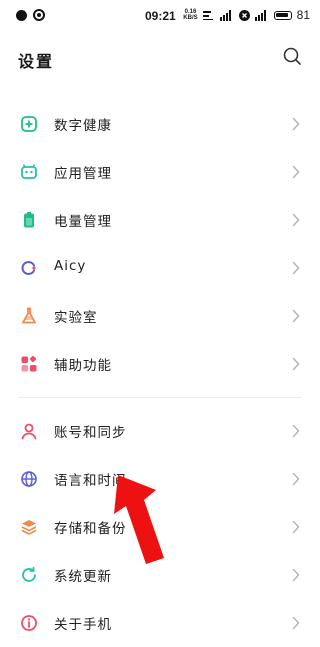 The height and width of the screenshot is (647, 320). I want to click on settings-item: 应用管理, so click(160, 172).